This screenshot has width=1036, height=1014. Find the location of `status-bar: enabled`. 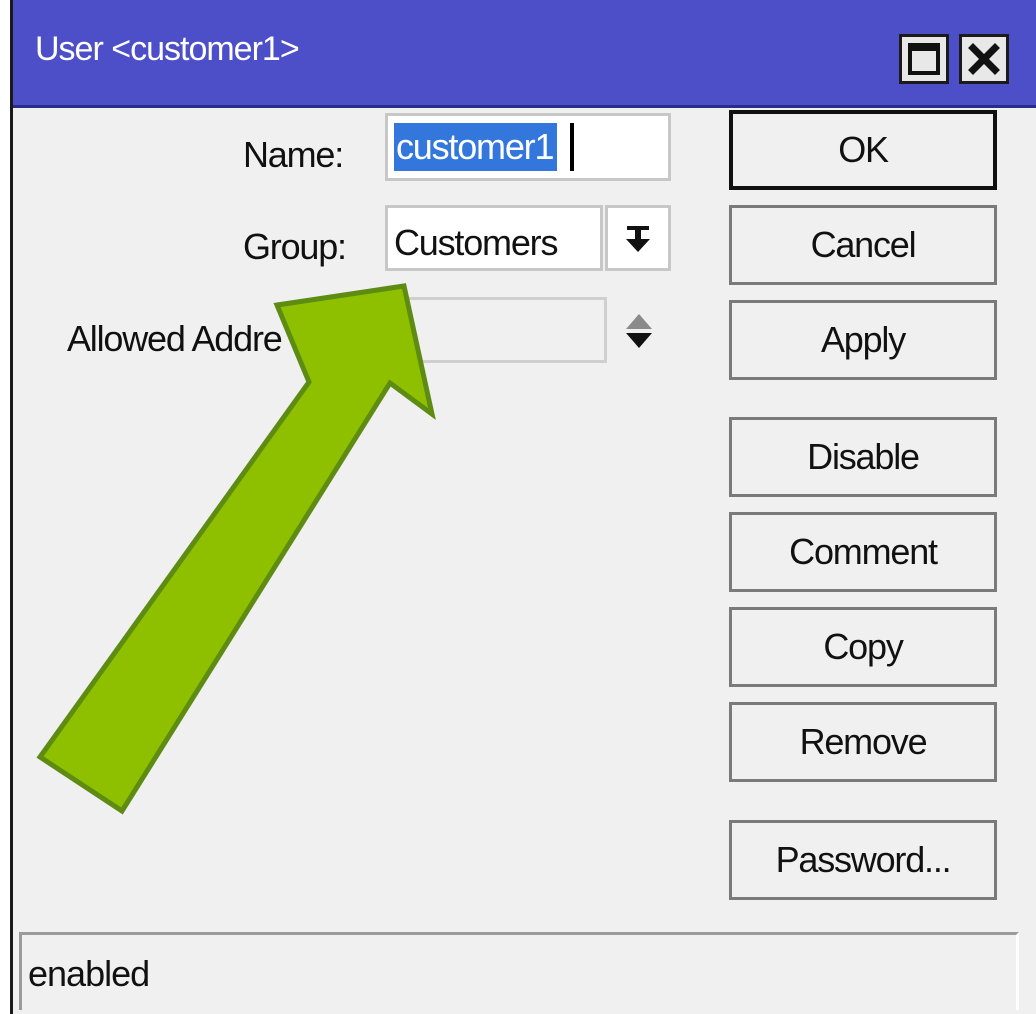

status-bar: enabled is located at coordinates (519, 971).